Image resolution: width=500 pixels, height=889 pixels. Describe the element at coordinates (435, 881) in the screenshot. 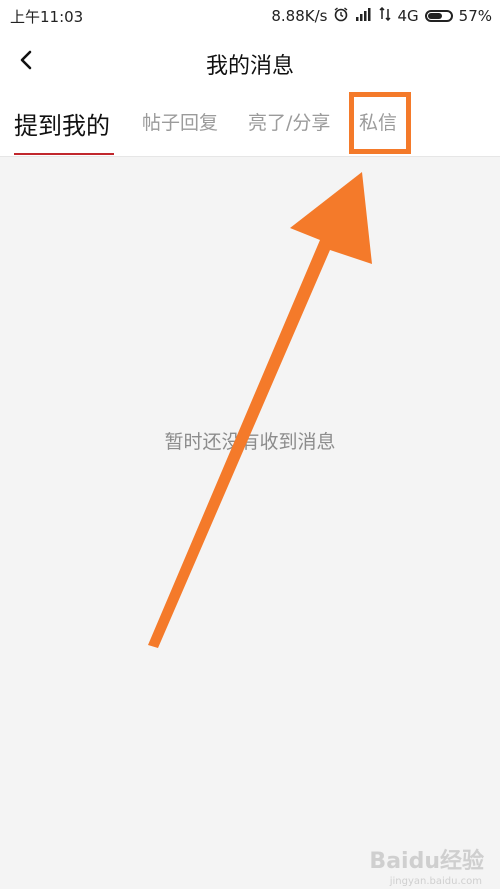

I see `watermark-url: jingyan.baidu.com` at that location.